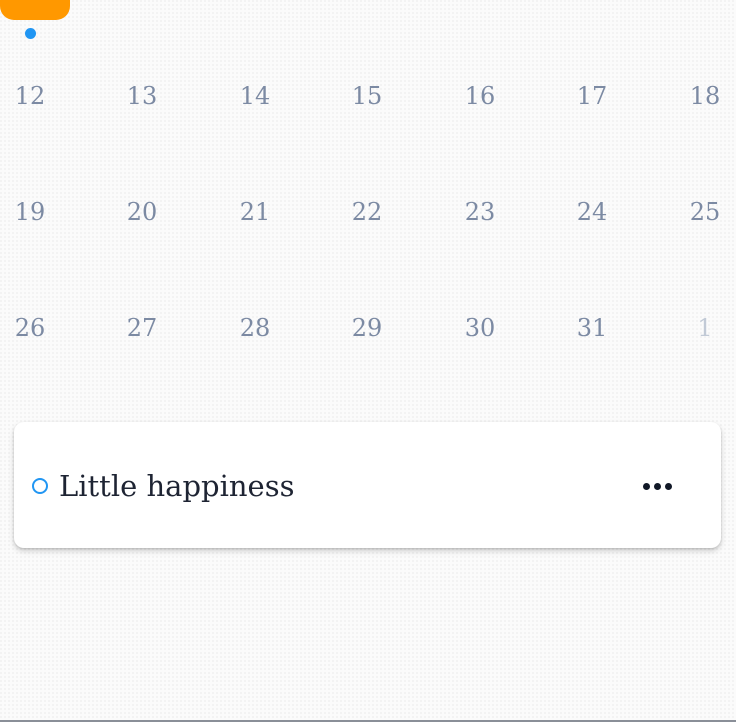  I want to click on calendar-day: 25, so click(705, 212).